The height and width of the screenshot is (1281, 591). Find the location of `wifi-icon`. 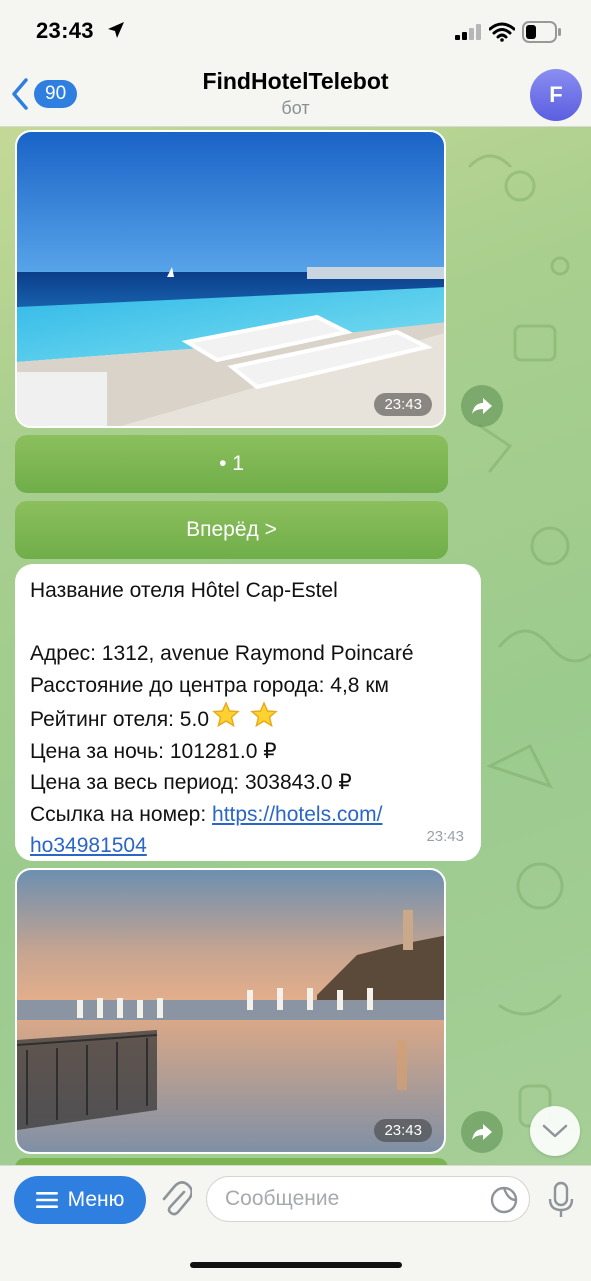

wifi-icon is located at coordinates (502, 32).